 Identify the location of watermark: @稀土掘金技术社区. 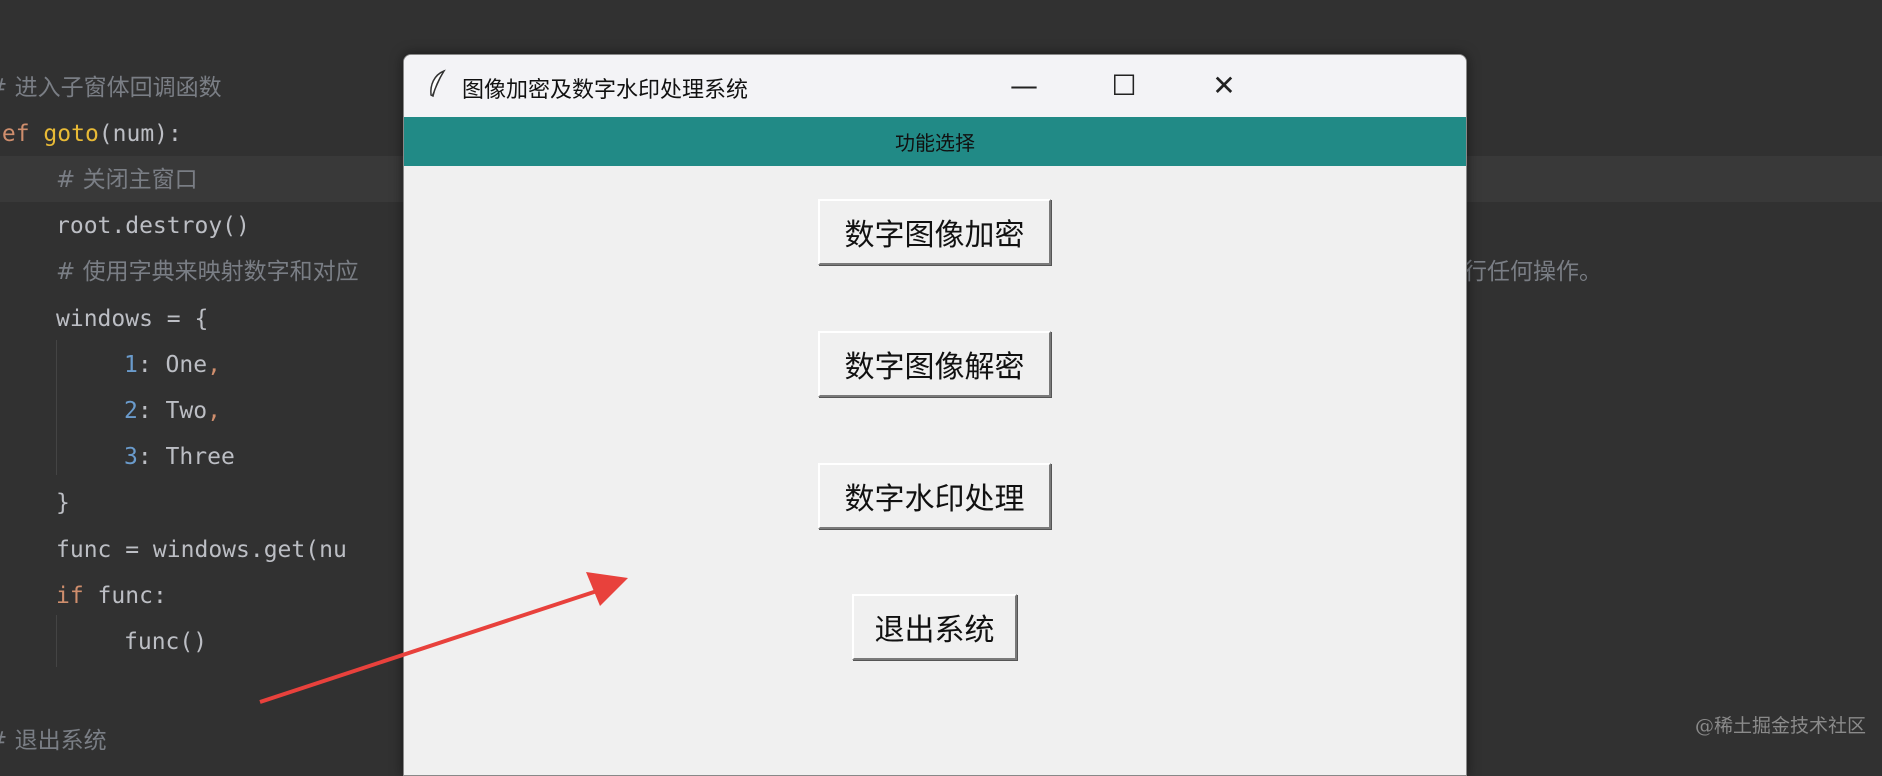
(1780, 726).